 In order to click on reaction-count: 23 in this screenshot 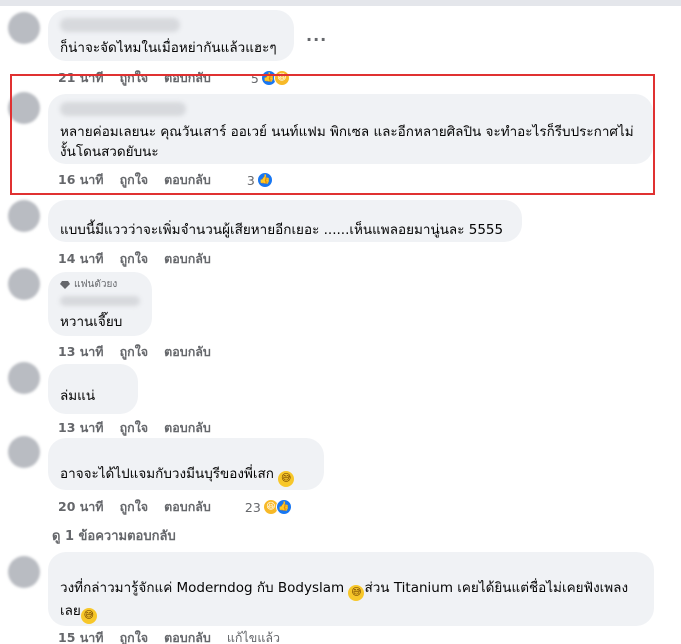, I will do `click(252, 507)`.